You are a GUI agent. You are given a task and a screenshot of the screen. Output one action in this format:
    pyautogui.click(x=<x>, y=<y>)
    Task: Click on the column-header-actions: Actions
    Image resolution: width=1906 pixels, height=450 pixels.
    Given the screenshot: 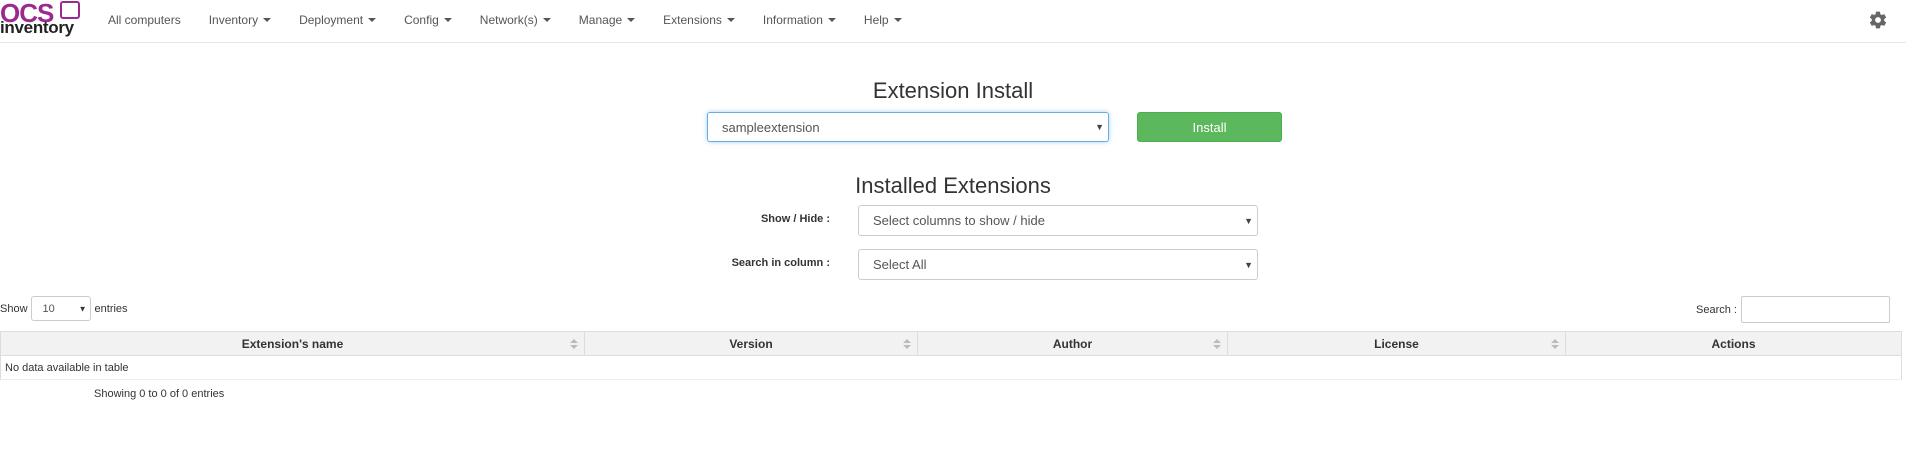 What is the action you would take?
    pyautogui.click(x=1733, y=343)
    